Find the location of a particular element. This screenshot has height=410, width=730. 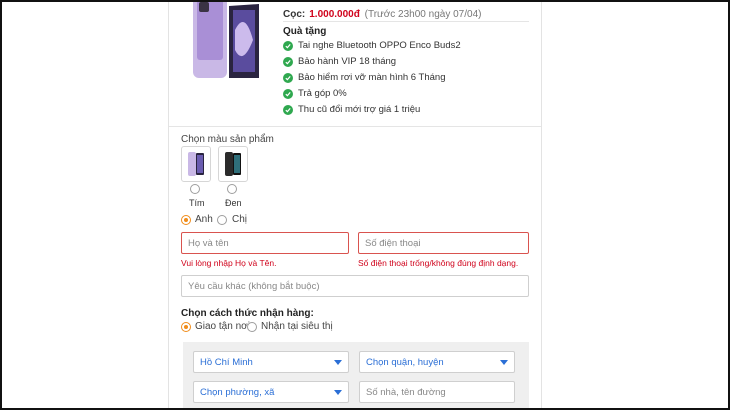

gift-item: Thu cũ đổi mới trợ giá 1 triệu is located at coordinates (351, 109).